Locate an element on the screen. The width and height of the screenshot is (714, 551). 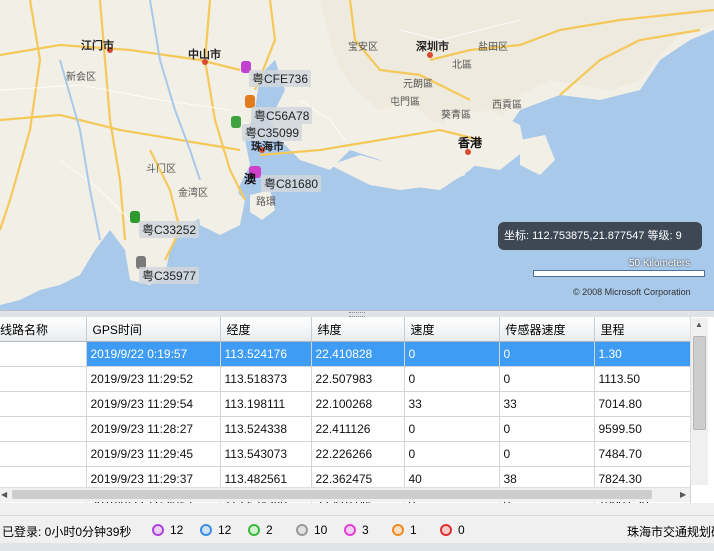
column-header-latitude: 纬度 is located at coordinates (358, 329).